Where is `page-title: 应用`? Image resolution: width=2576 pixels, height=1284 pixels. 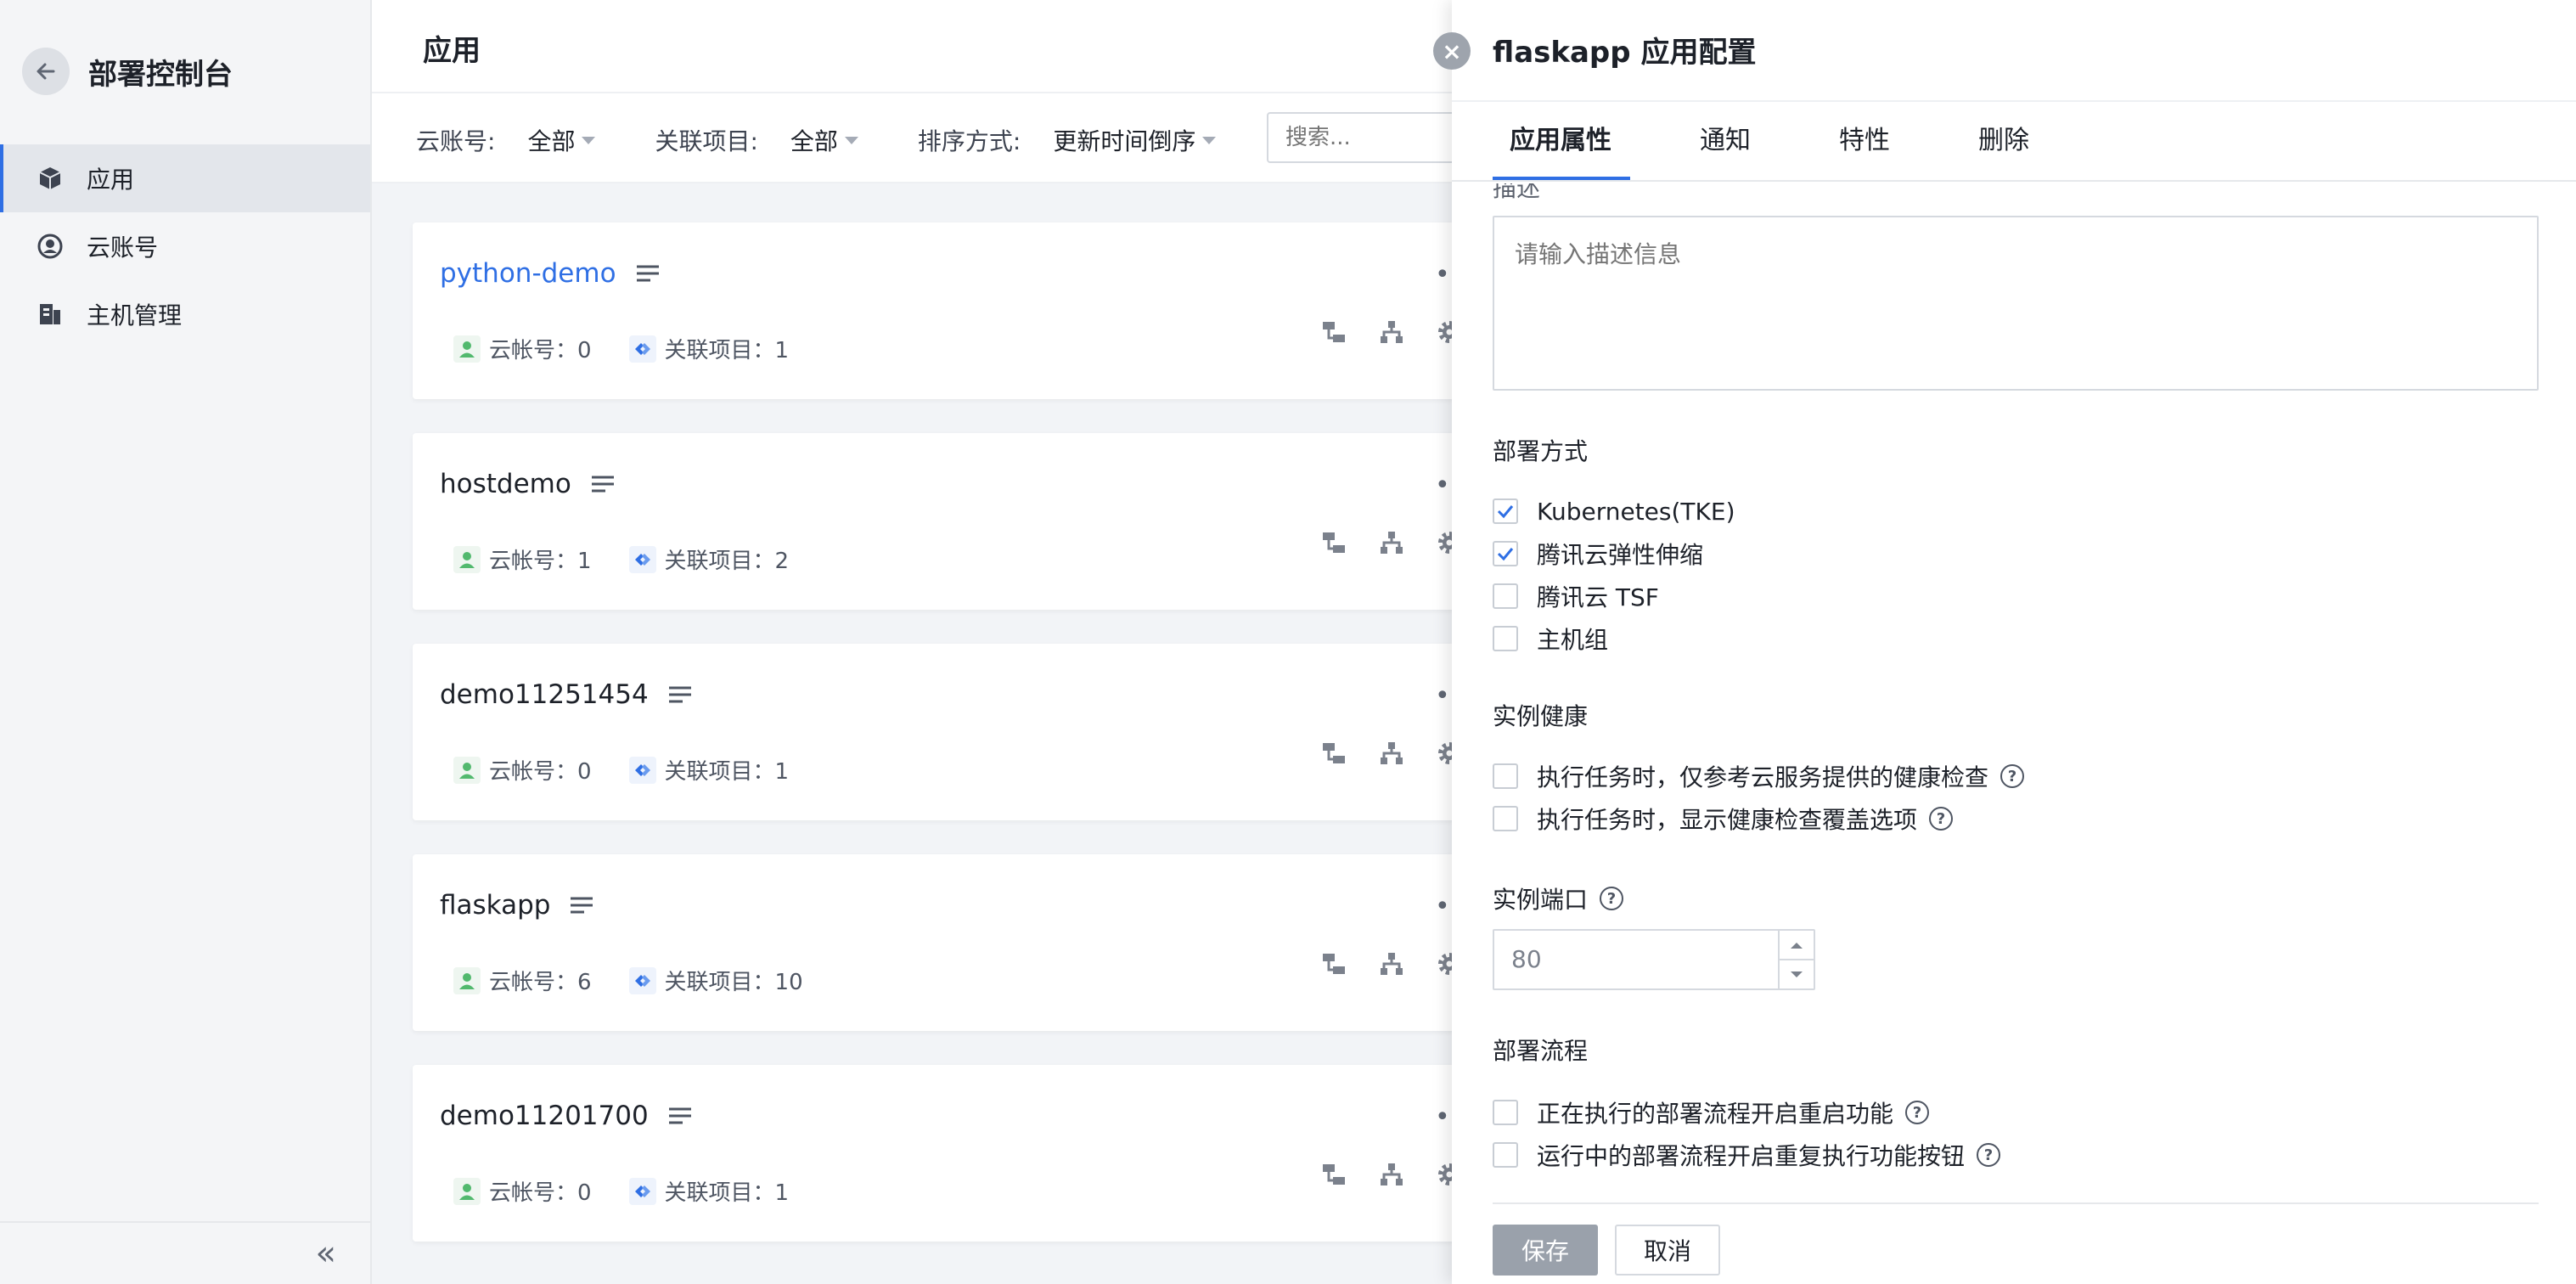
page-title: 应用 is located at coordinates (452, 51).